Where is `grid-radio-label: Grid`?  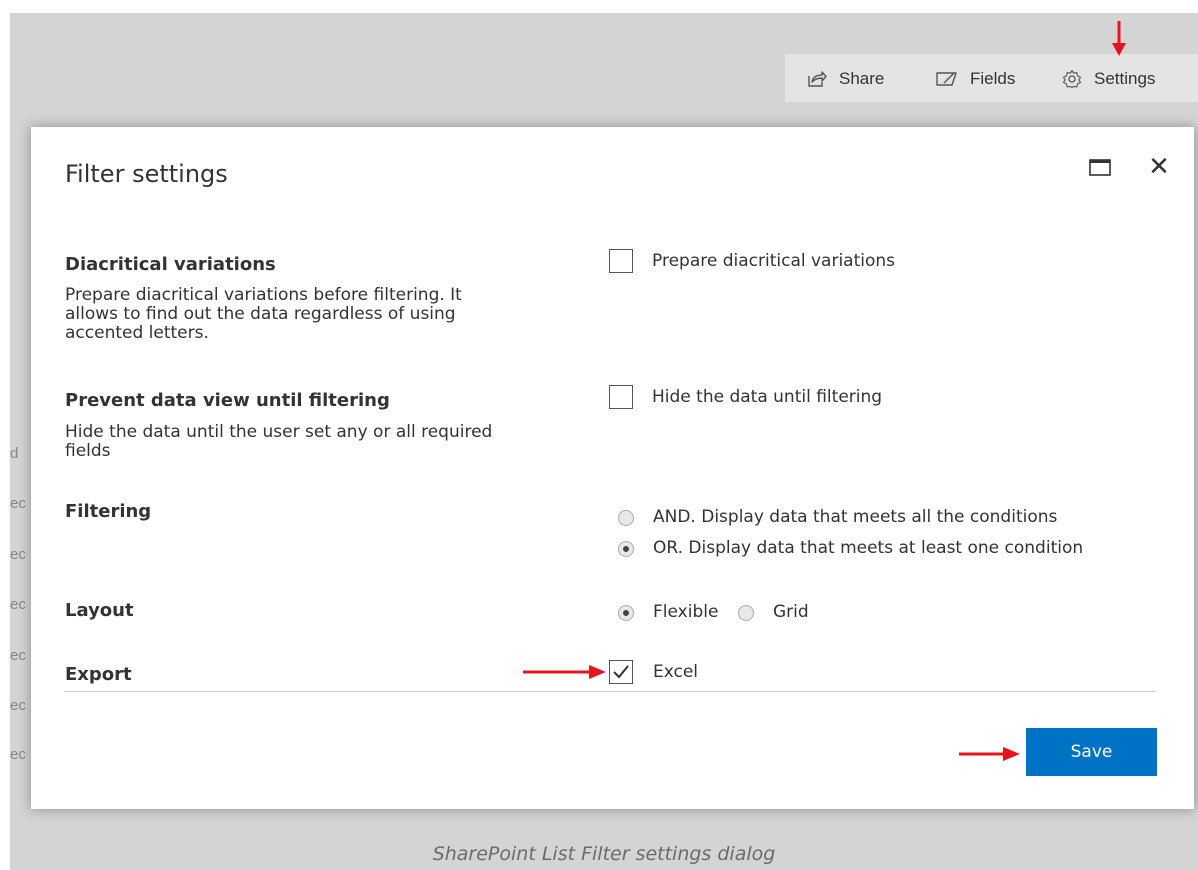
grid-radio-label: Grid is located at coordinates (791, 612).